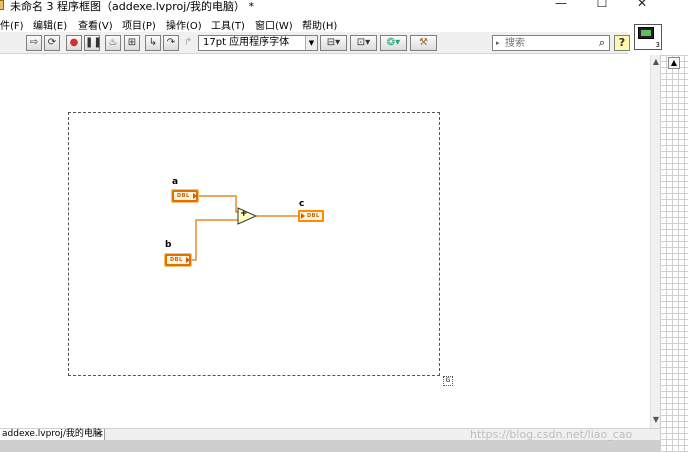 The width and height of the screenshot is (688, 452). Describe the element at coordinates (113, 43) in the screenshot. I see `highlight-execution-icon: ♨` at that location.